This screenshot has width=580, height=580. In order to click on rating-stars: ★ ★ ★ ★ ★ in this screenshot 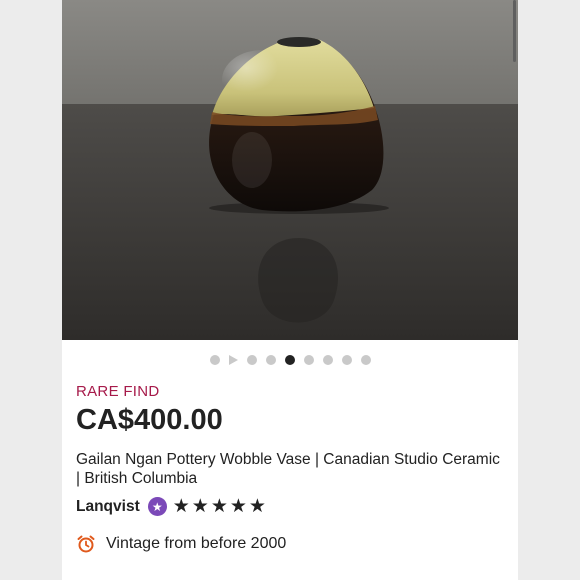, I will do `click(219, 506)`.